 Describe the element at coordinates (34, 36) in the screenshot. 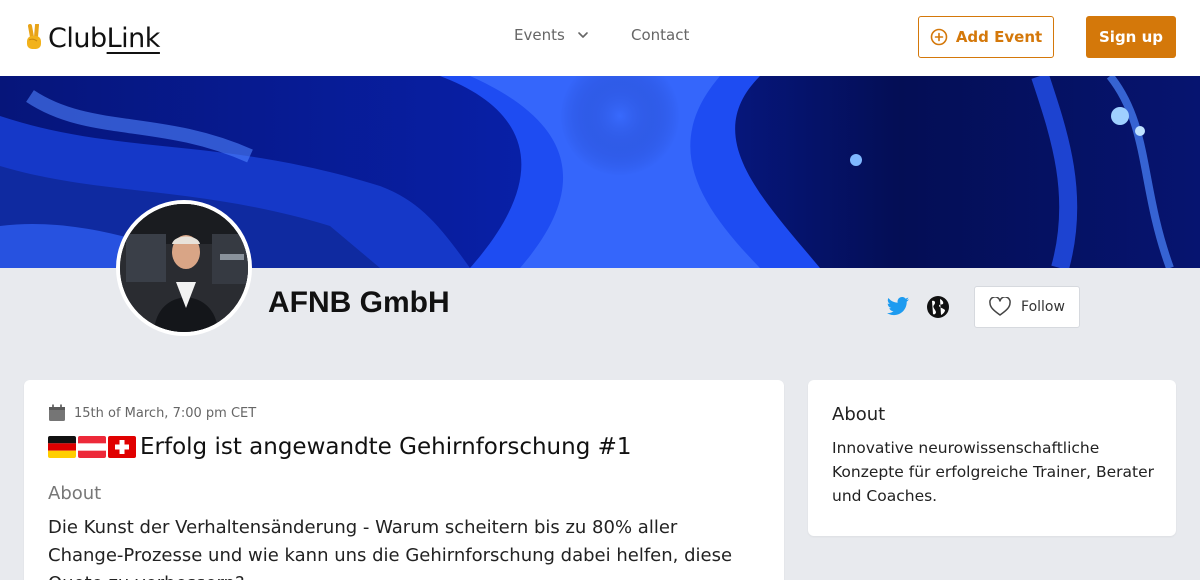

I see `victory-hand-icon` at that location.